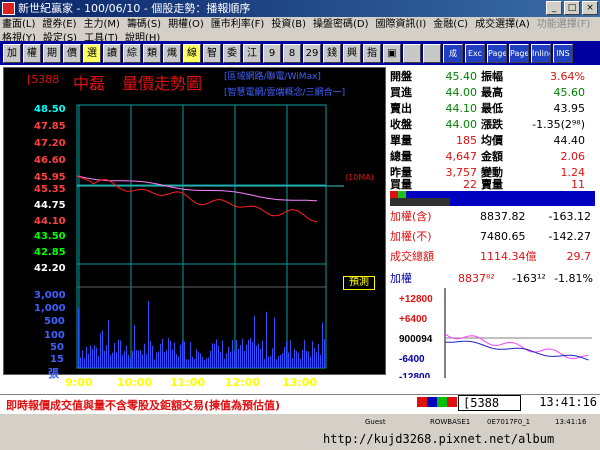 The image size is (600, 450). Describe the element at coordinates (461, 92) in the screenshot. I see `bid-value: 44.00` at that location.